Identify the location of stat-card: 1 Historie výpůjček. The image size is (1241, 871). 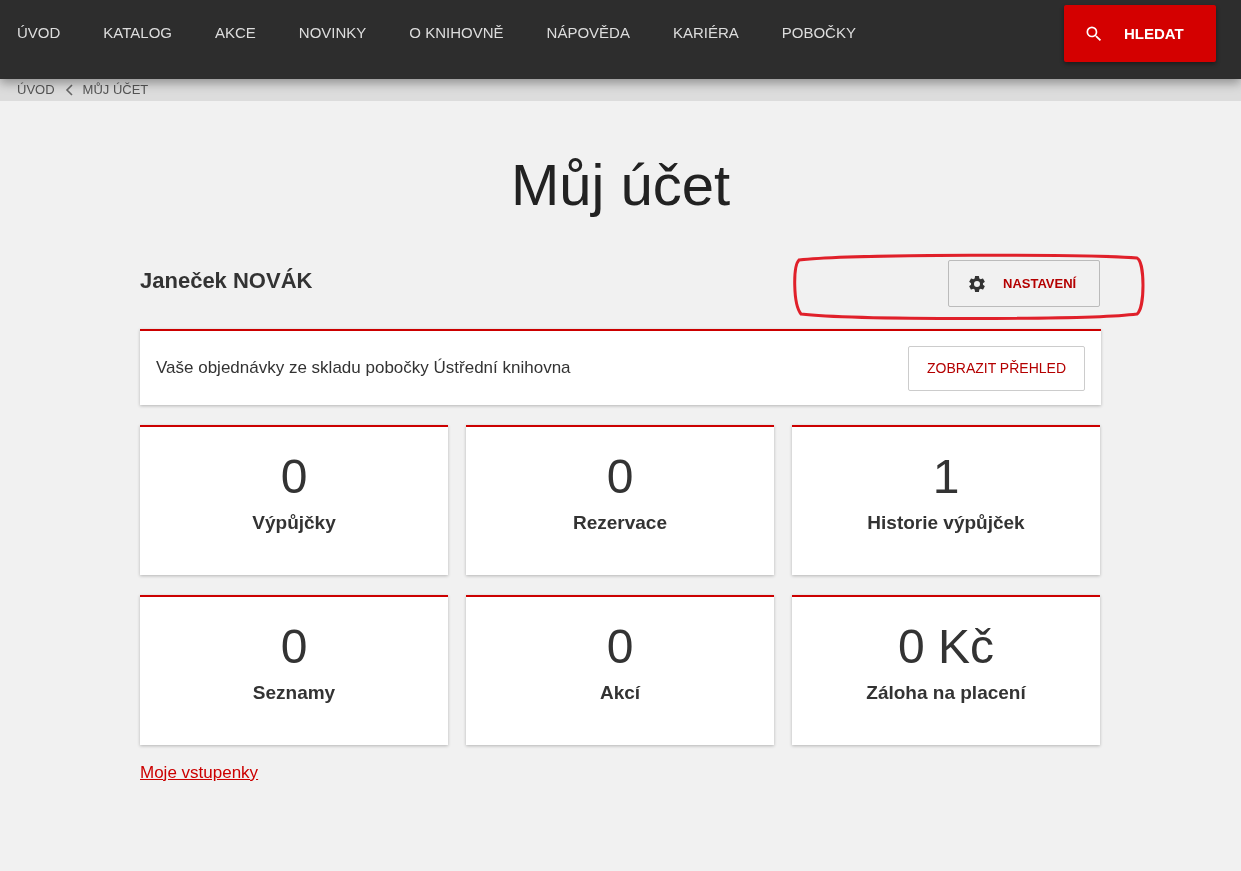
(946, 500).